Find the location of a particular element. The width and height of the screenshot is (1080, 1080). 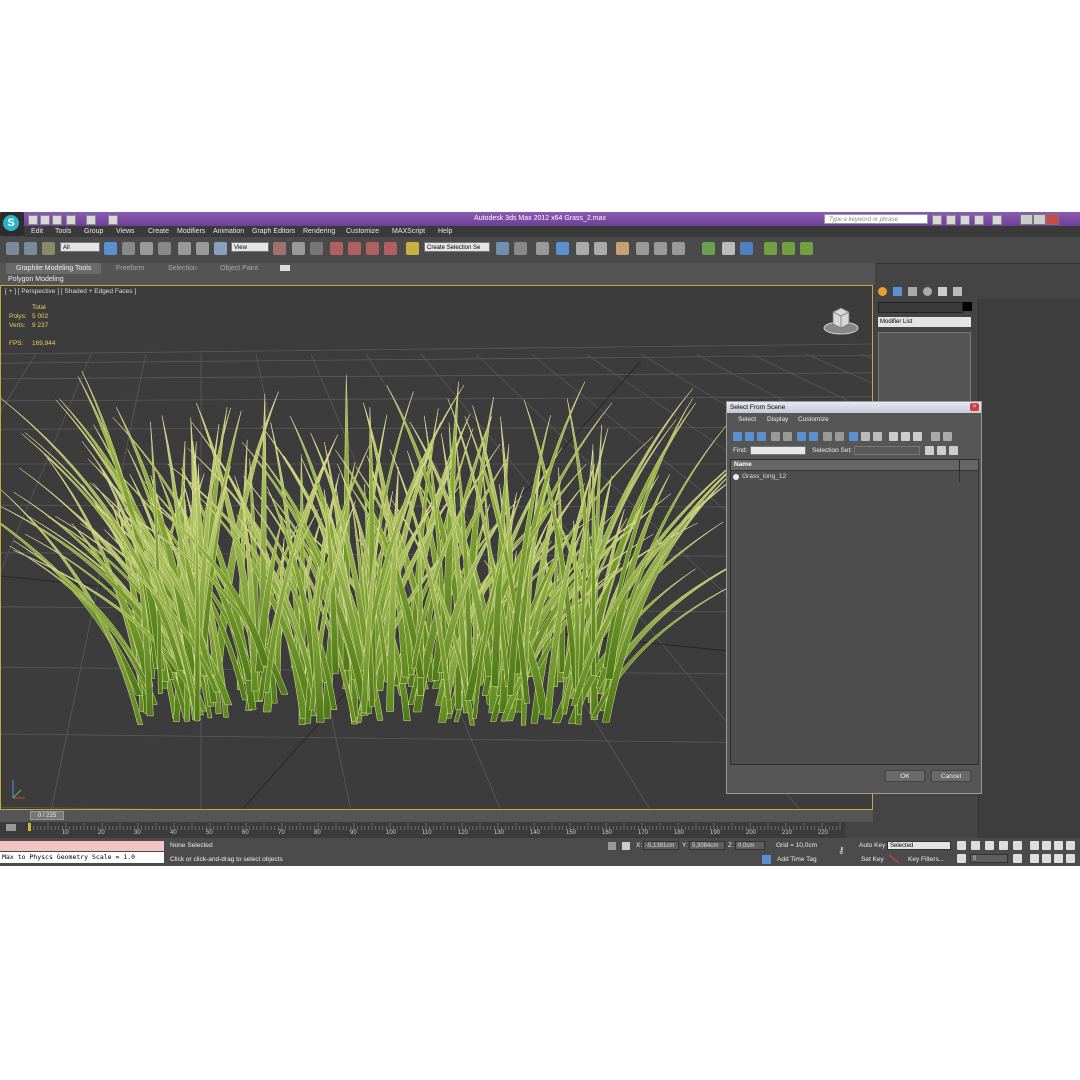

display-groups-icon is located at coordinates (813, 436).